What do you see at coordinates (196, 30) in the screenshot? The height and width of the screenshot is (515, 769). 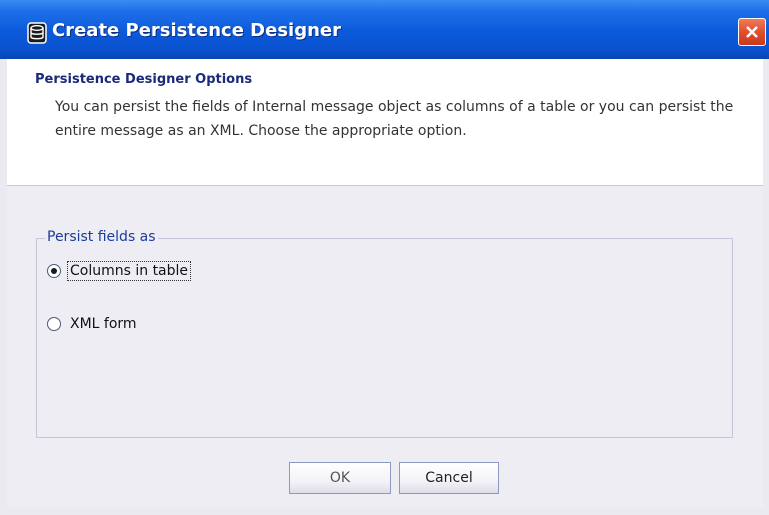 I see `window-title: Create Persistence Designer` at bounding box center [196, 30].